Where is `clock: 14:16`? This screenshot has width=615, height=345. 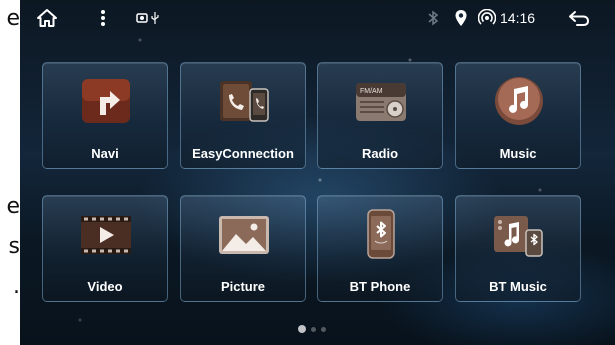 clock: 14:16 is located at coordinates (518, 18).